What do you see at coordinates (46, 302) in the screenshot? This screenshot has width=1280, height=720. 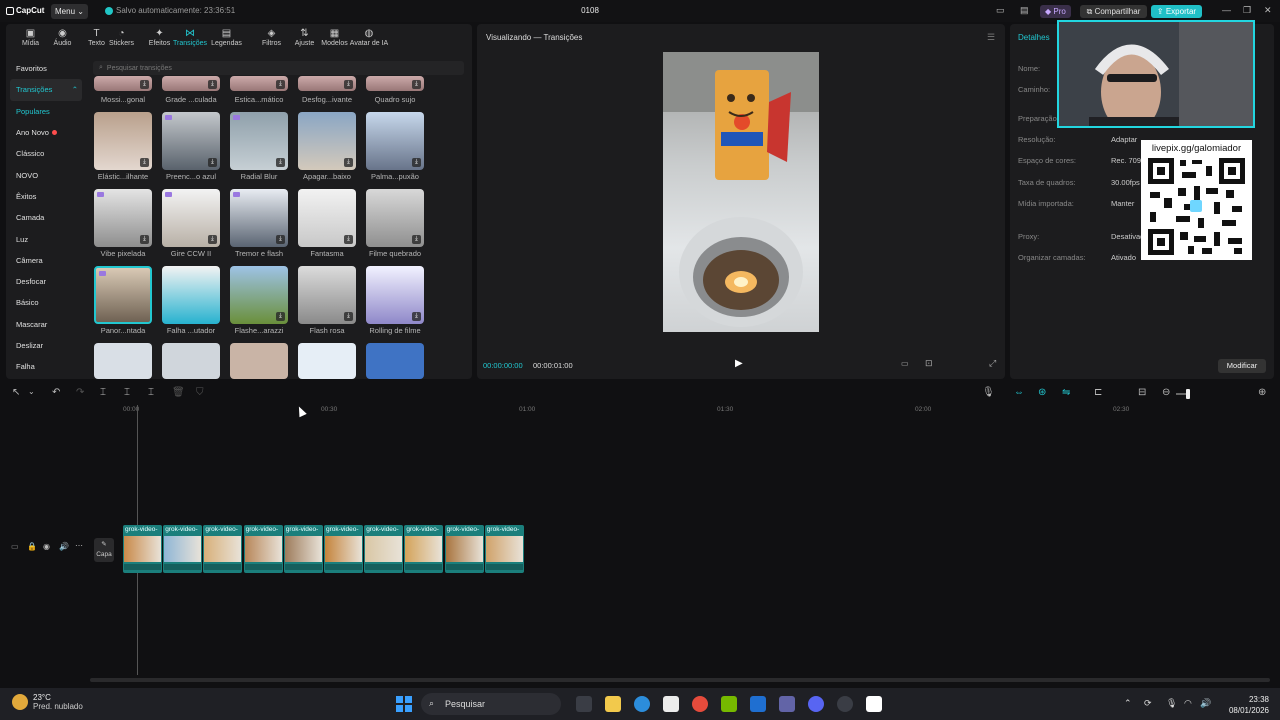 I see `category-item: Básico` at bounding box center [46, 302].